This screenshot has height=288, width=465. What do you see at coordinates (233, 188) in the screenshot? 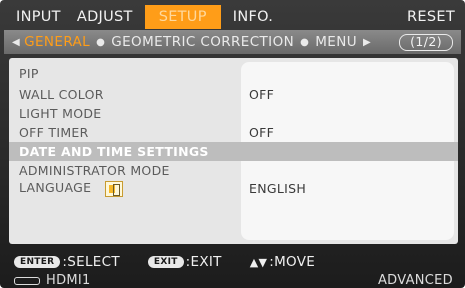
I see `row-language: LANGUAGE ENGLISH` at bounding box center [233, 188].